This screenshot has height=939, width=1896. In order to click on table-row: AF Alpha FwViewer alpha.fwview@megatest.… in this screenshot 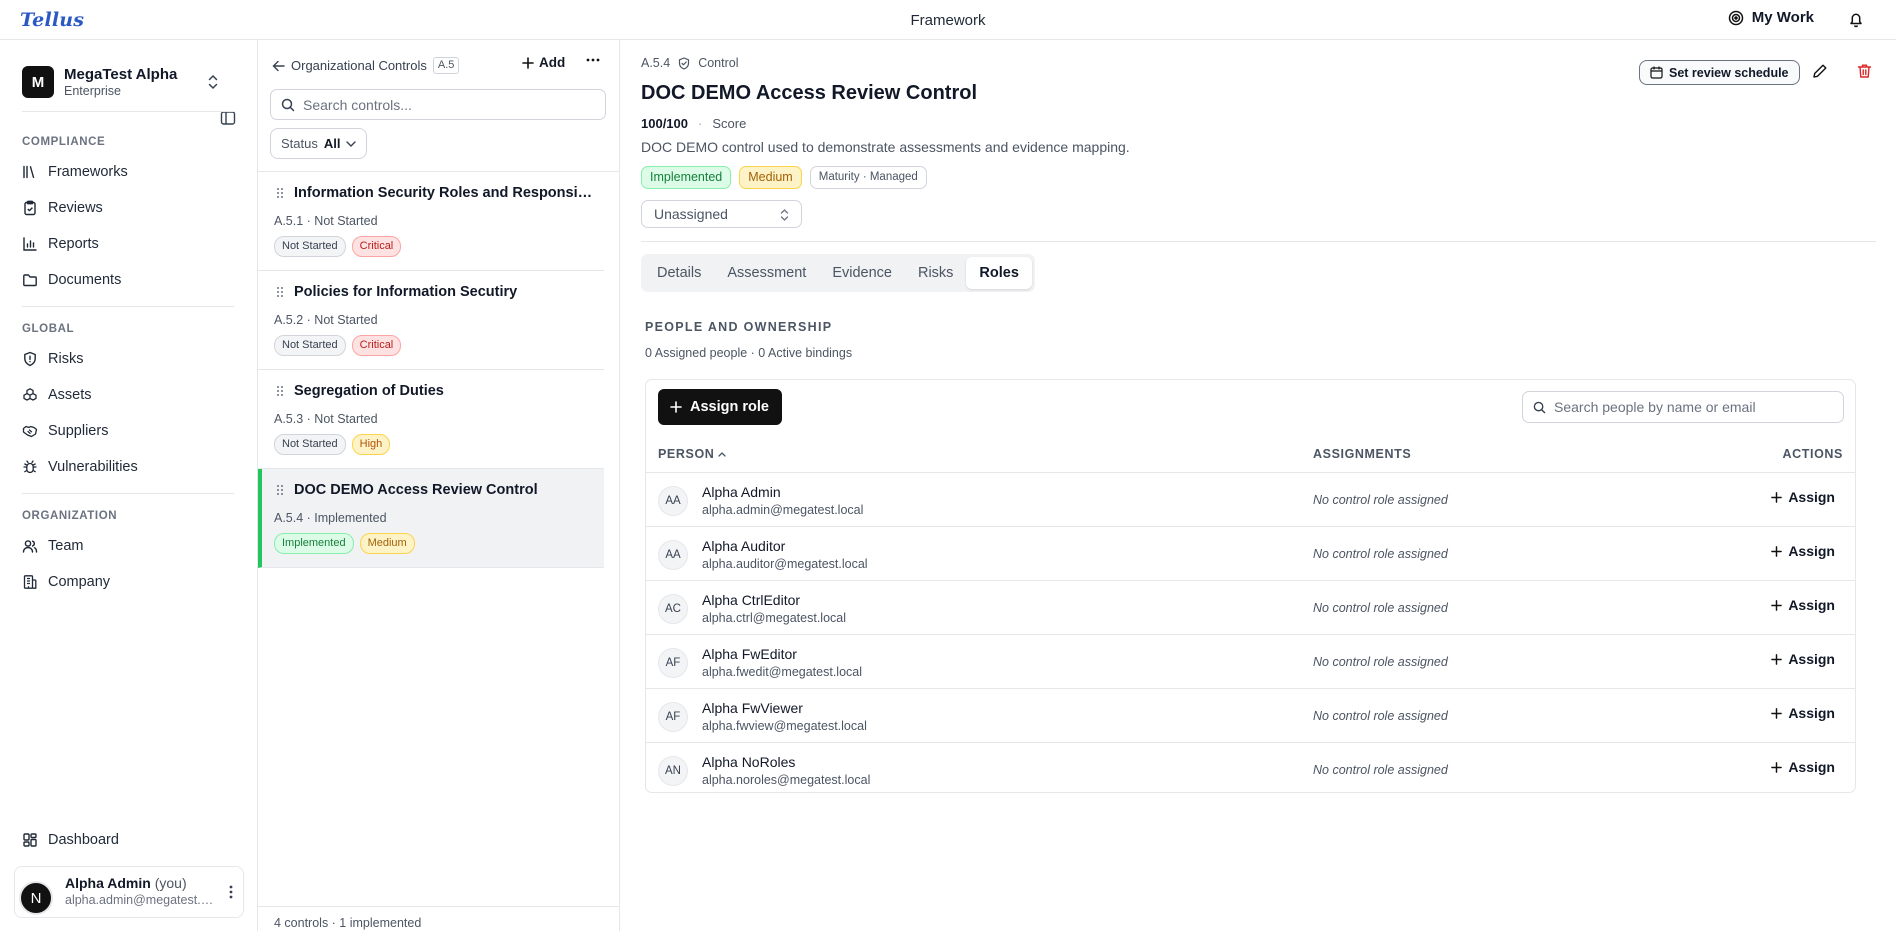, I will do `click(1250, 716)`.